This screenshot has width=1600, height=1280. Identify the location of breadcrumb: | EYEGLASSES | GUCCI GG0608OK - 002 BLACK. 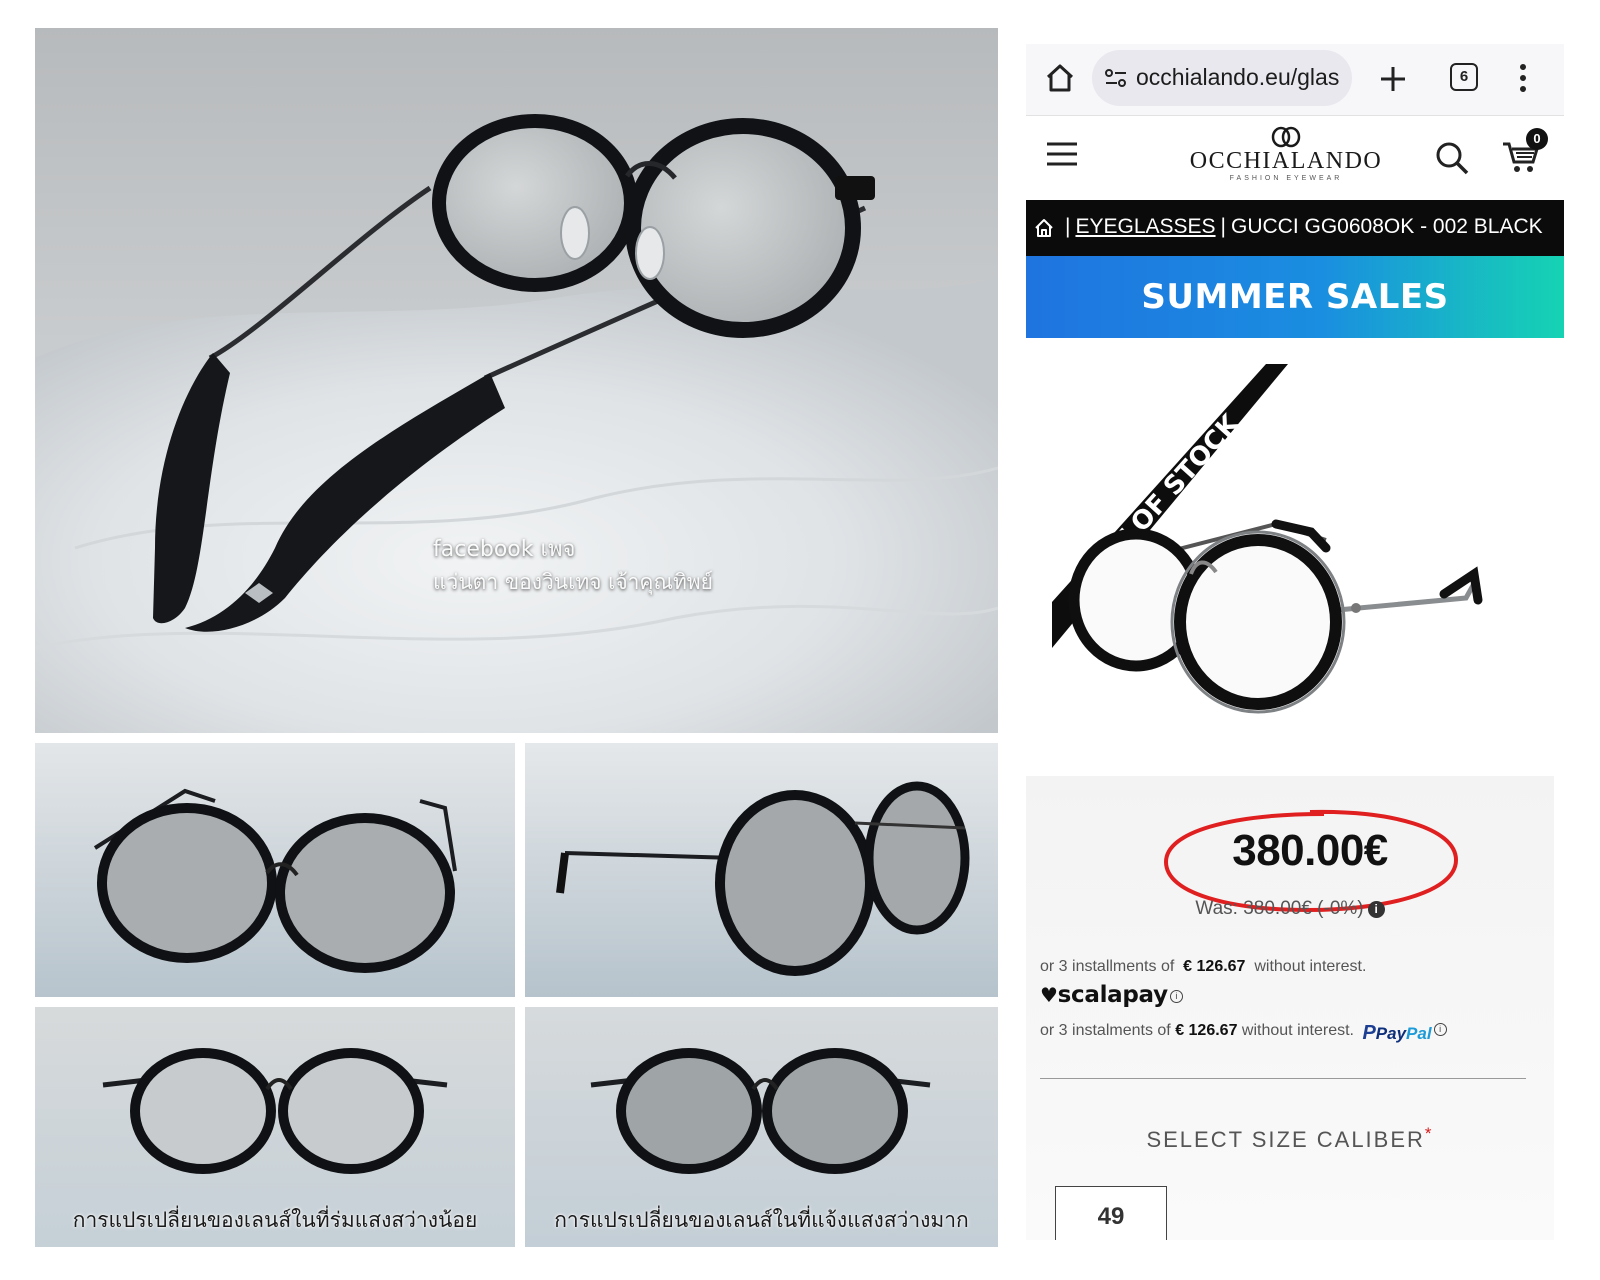
(1295, 228).